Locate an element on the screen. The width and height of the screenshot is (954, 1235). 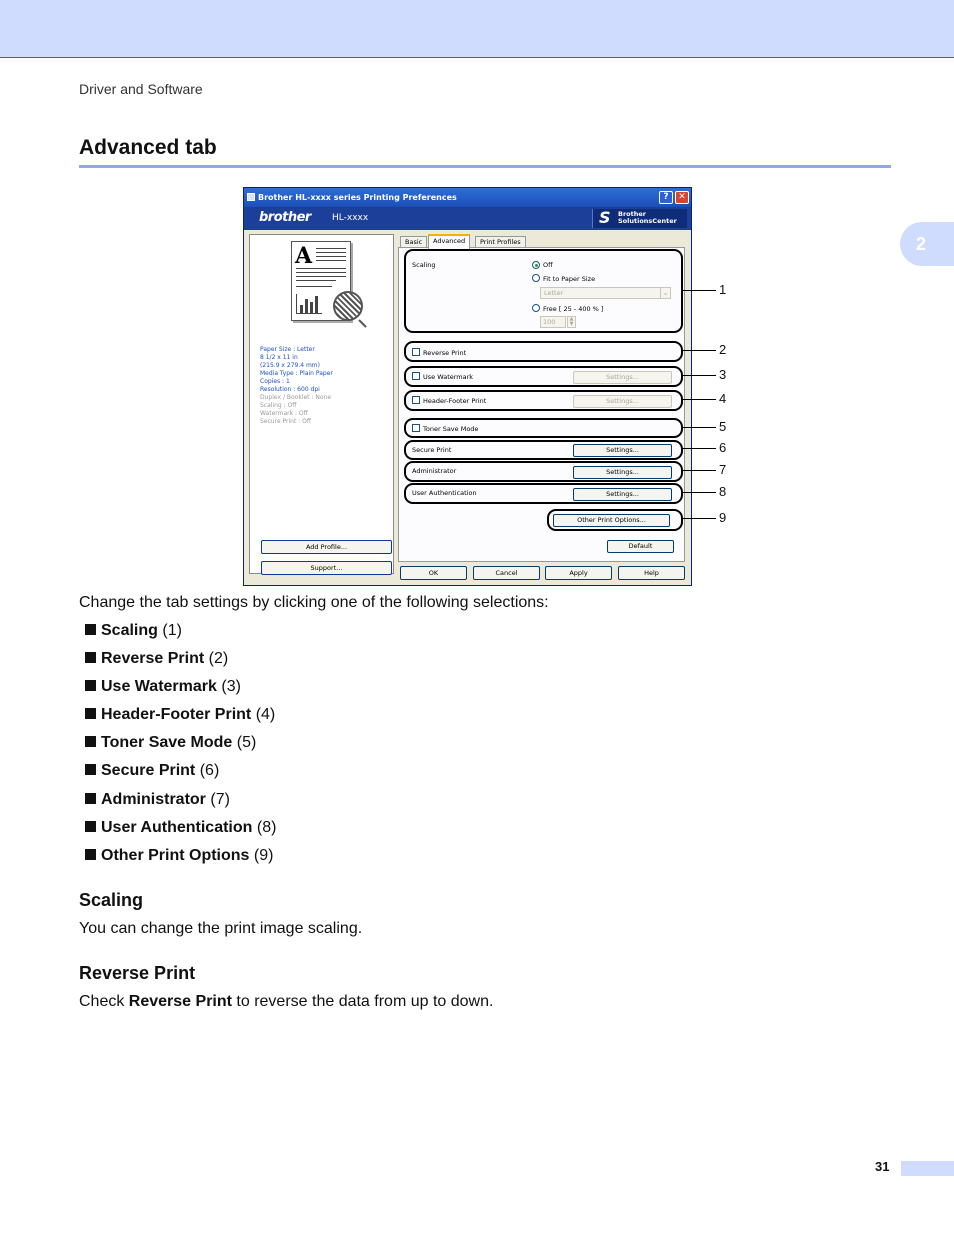
solutions-center-icon: S is located at coordinates (605, 217).